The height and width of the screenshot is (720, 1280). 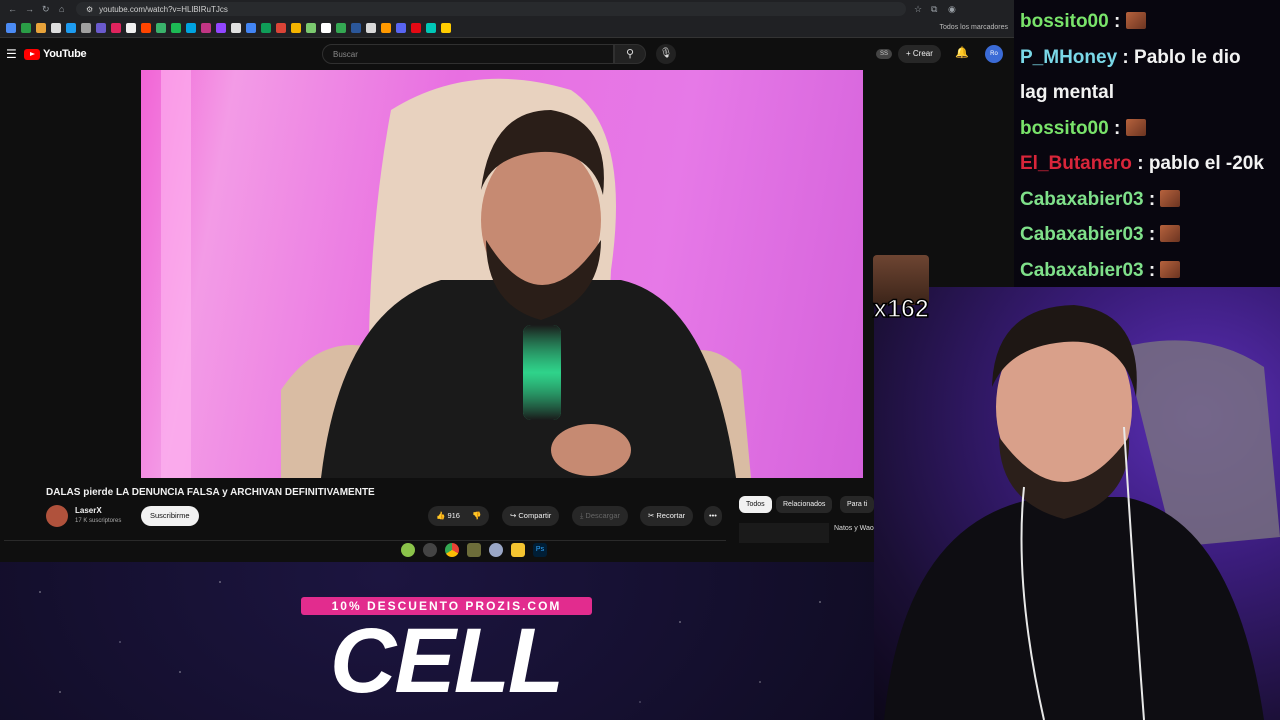 What do you see at coordinates (1067, 92) in the screenshot?
I see `chat-text: lag mental` at bounding box center [1067, 92].